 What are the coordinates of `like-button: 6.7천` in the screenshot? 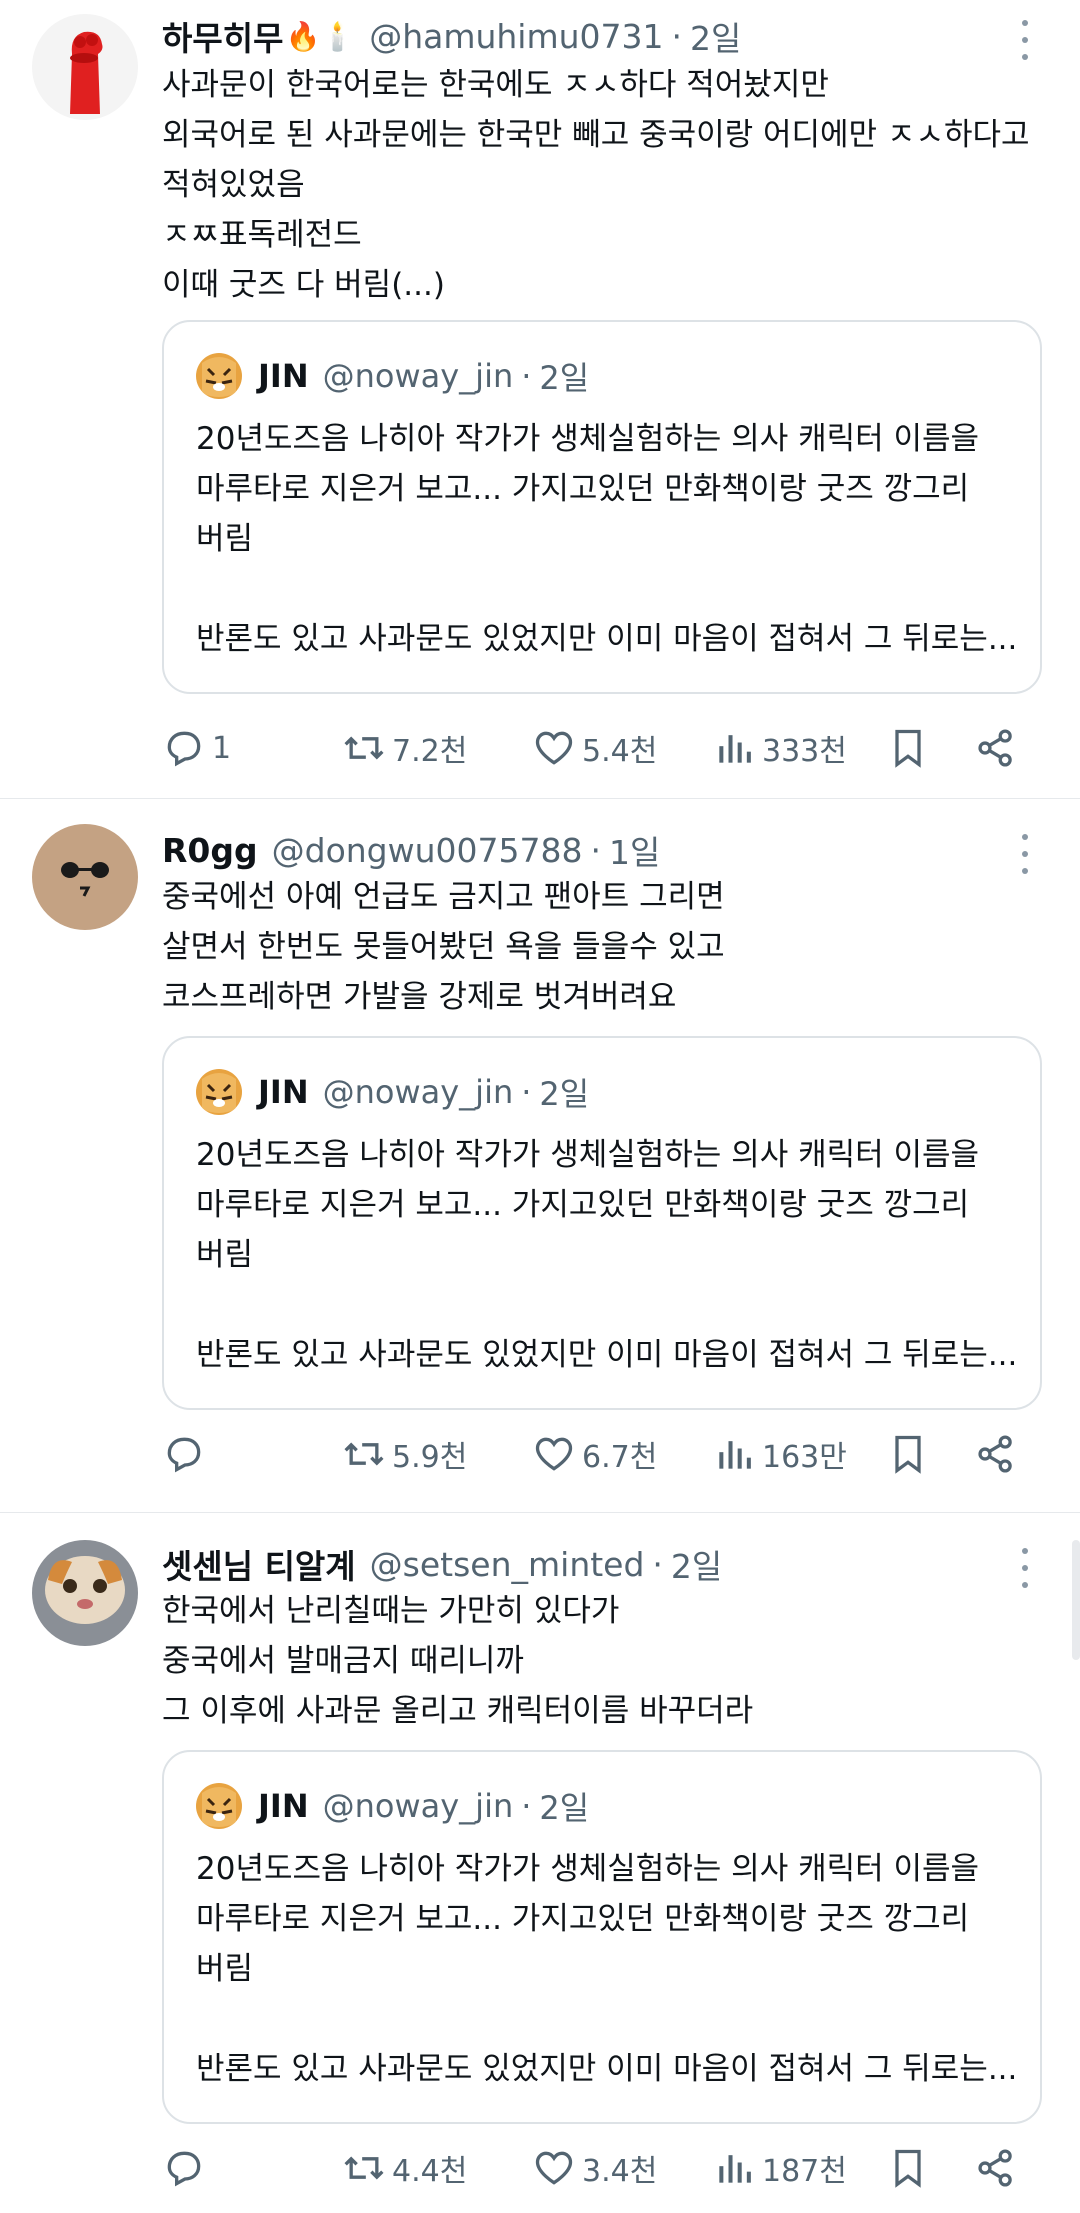 It's located at (594, 1454).